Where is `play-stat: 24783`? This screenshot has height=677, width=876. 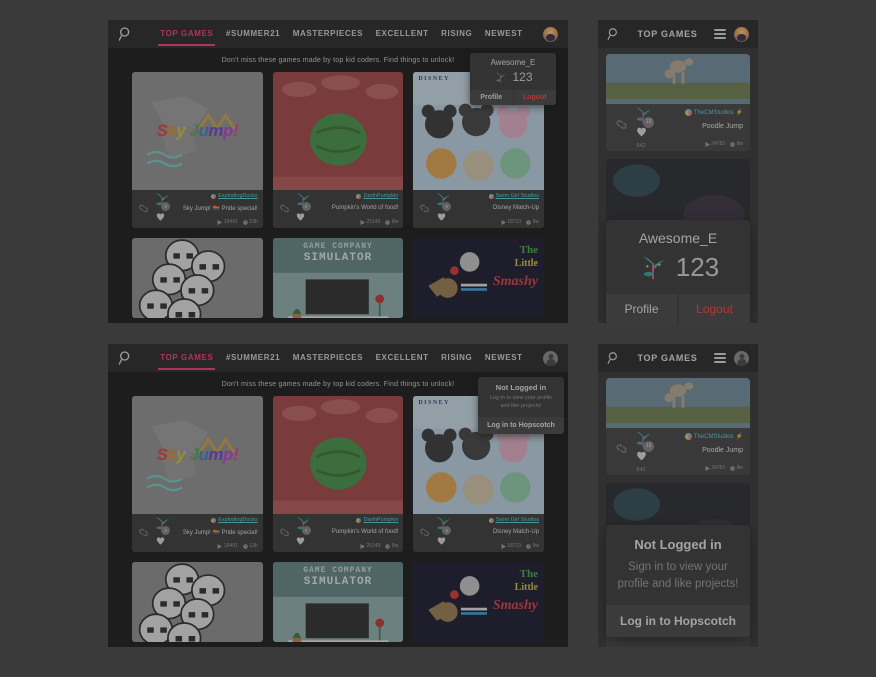
play-stat: 24783 is located at coordinates (715, 468).